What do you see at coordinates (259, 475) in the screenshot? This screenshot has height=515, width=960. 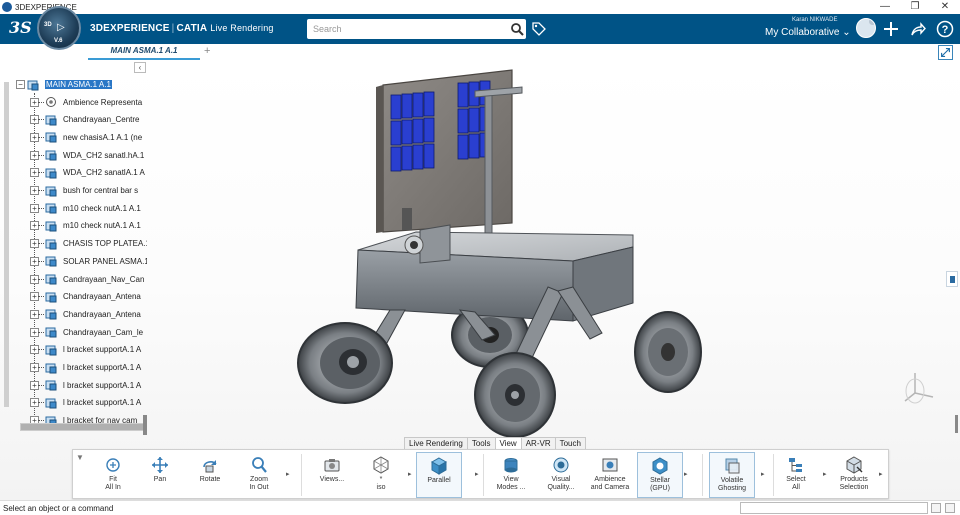 I see `zoom-button: Zoom In Out` at bounding box center [259, 475].